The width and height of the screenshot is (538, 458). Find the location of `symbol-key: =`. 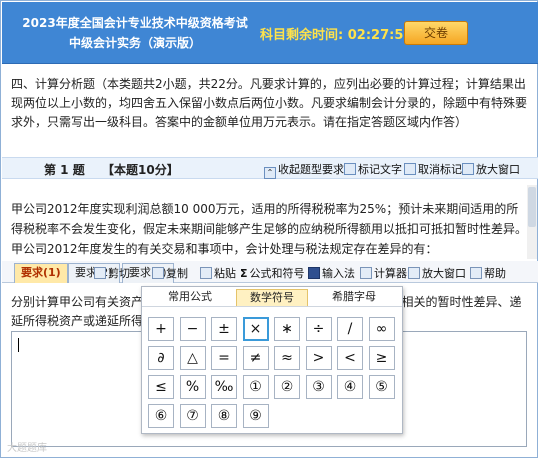

symbol-key: = is located at coordinates (224, 358).